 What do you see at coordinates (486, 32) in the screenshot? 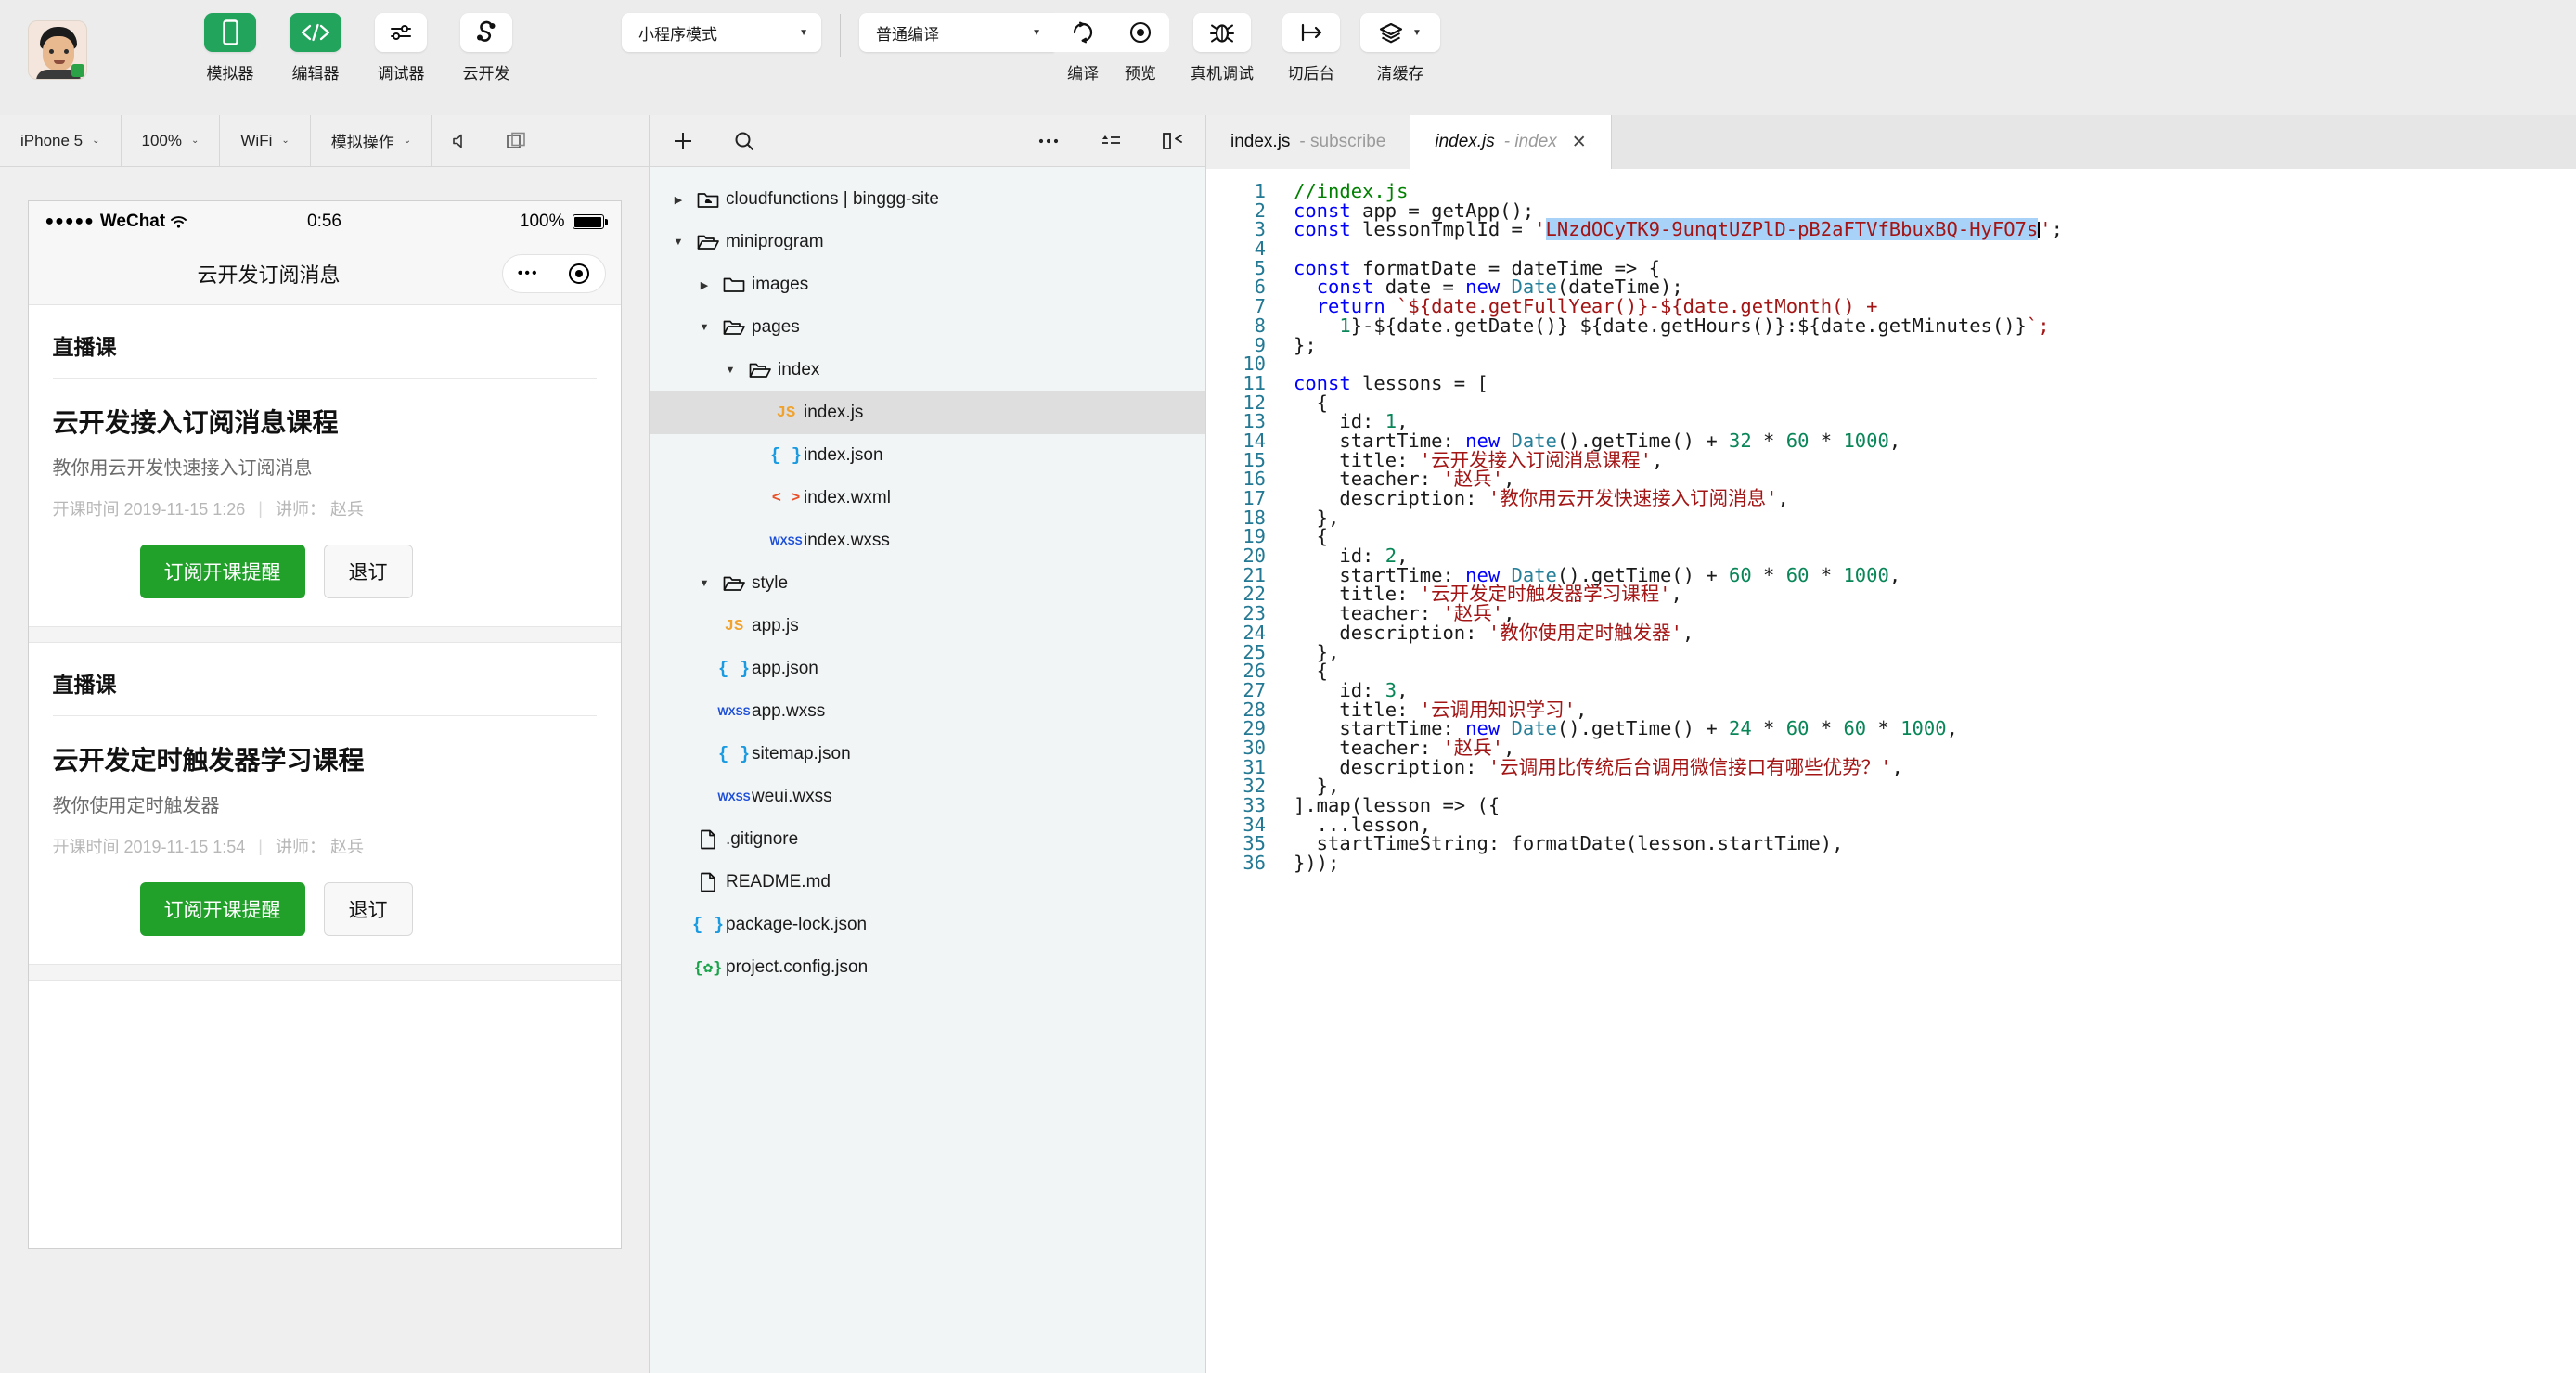
I see `cloud-dev-icon-chip` at bounding box center [486, 32].